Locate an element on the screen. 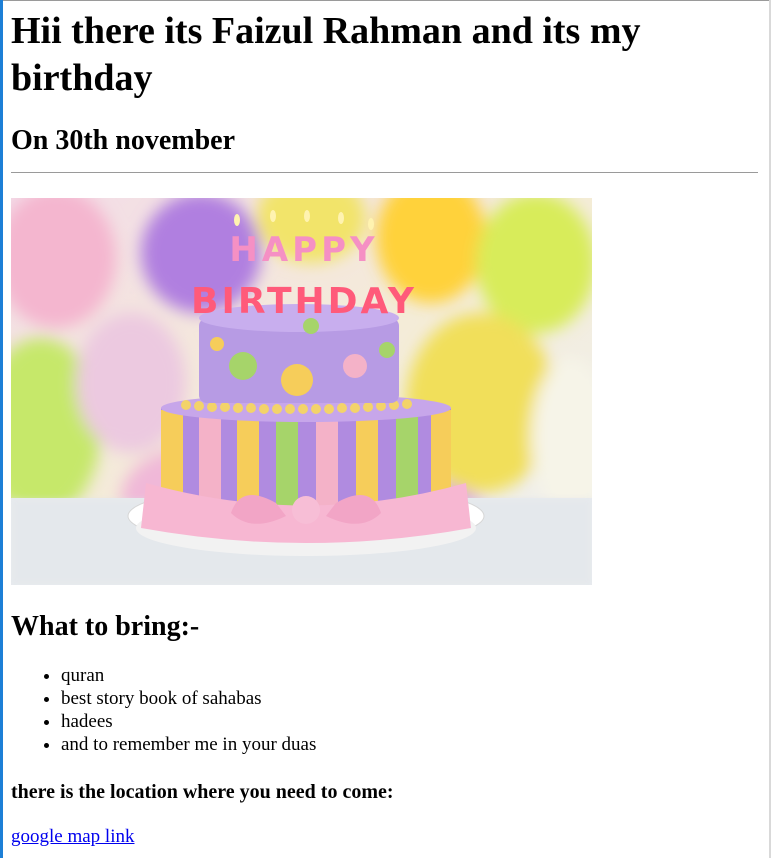 The image size is (771, 858). divider is located at coordinates (384, 172).